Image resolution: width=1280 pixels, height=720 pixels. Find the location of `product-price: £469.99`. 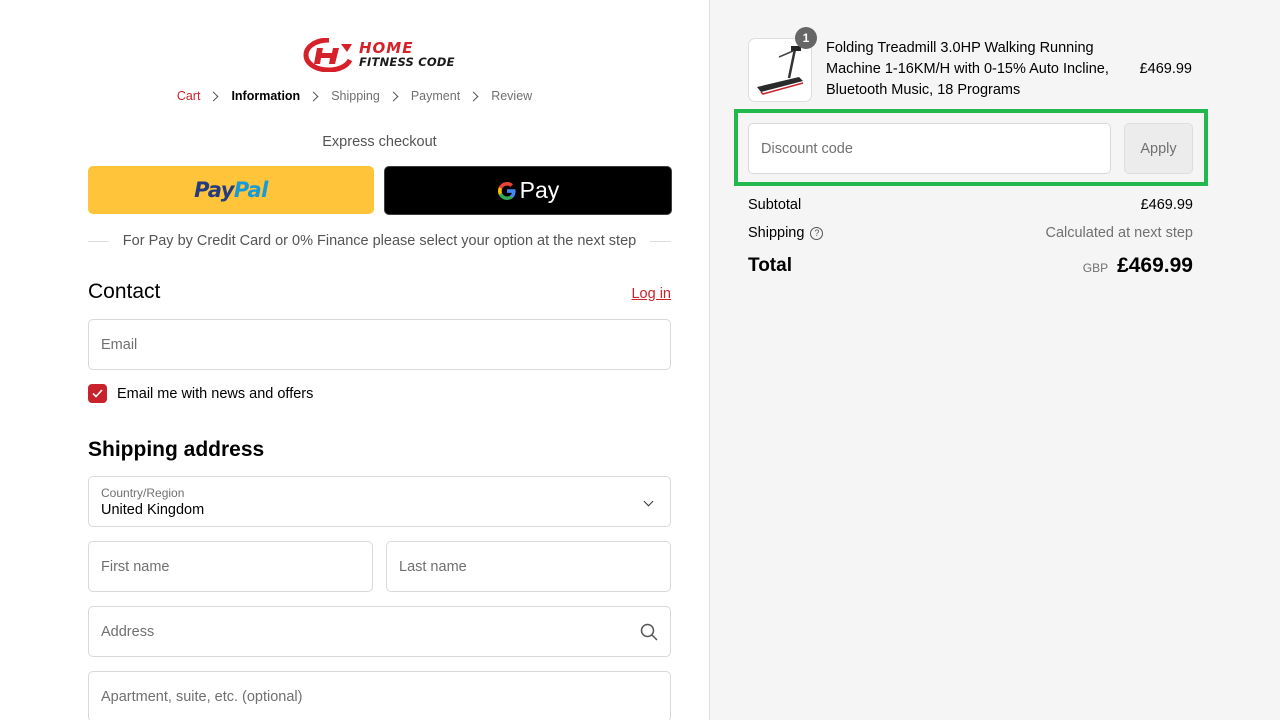

product-price: £469.99 is located at coordinates (1165, 69).